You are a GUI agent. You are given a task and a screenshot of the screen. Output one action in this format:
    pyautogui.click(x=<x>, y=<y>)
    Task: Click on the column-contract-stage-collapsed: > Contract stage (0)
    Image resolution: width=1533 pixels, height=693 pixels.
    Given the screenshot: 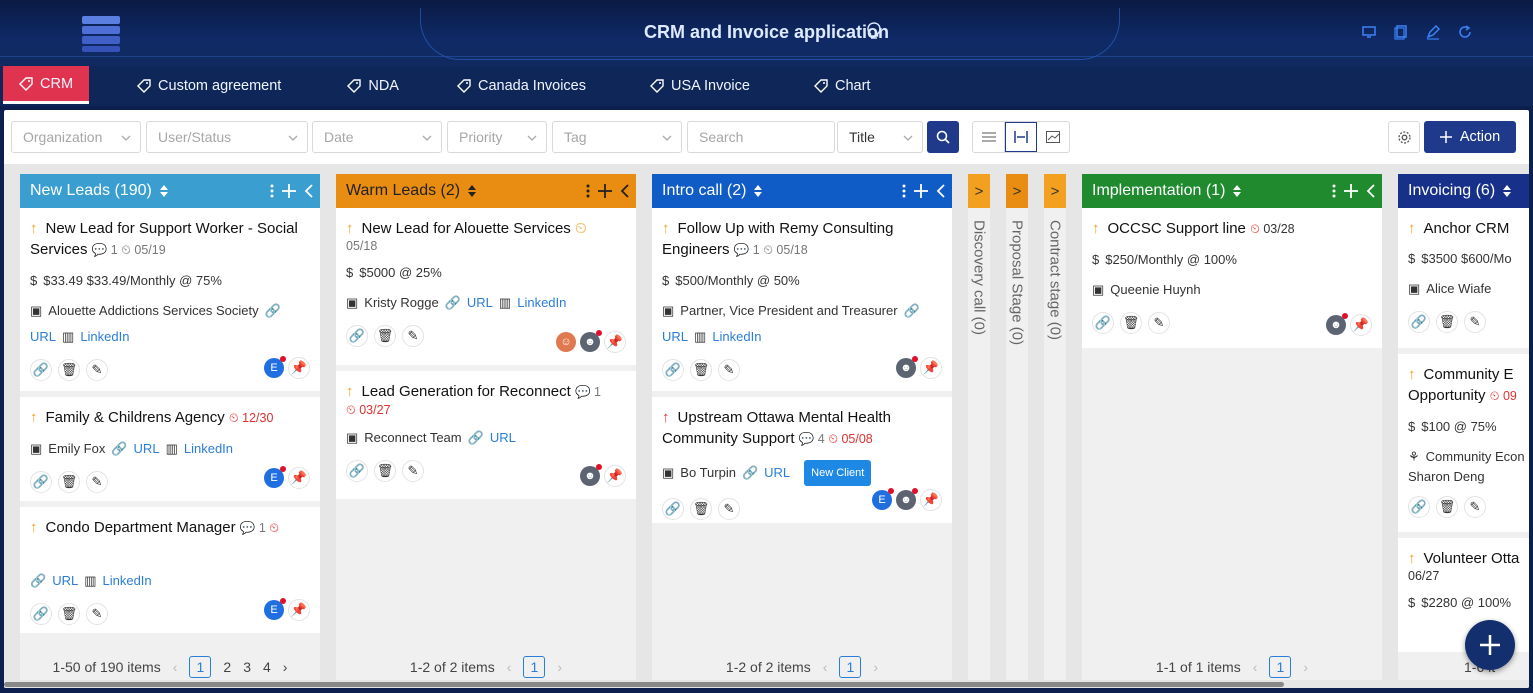 What is the action you would take?
    pyautogui.click(x=1055, y=430)
    